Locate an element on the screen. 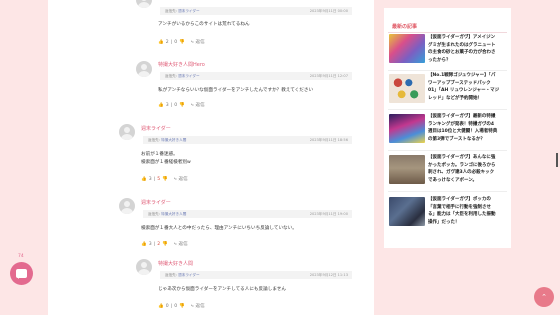 The image size is (560, 315). comment-time: 2023年9月11日 00:00 is located at coordinates (328, 11).